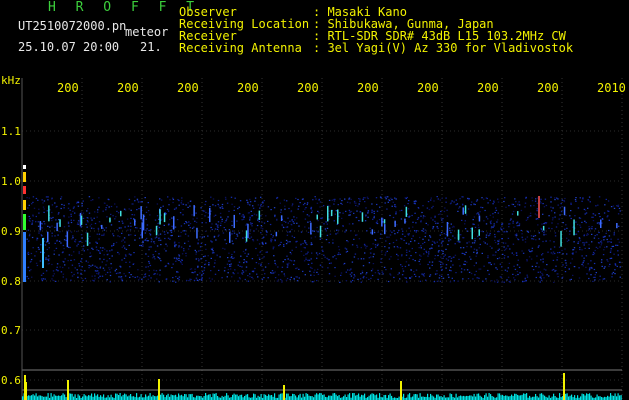 The height and width of the screenshot is (400, 629). What do you see at coordinates (11, 256) in the screenshot?
I see `y-tick-labels: 1.11.00.90.80.70.6` at bounding box center [11, 256].